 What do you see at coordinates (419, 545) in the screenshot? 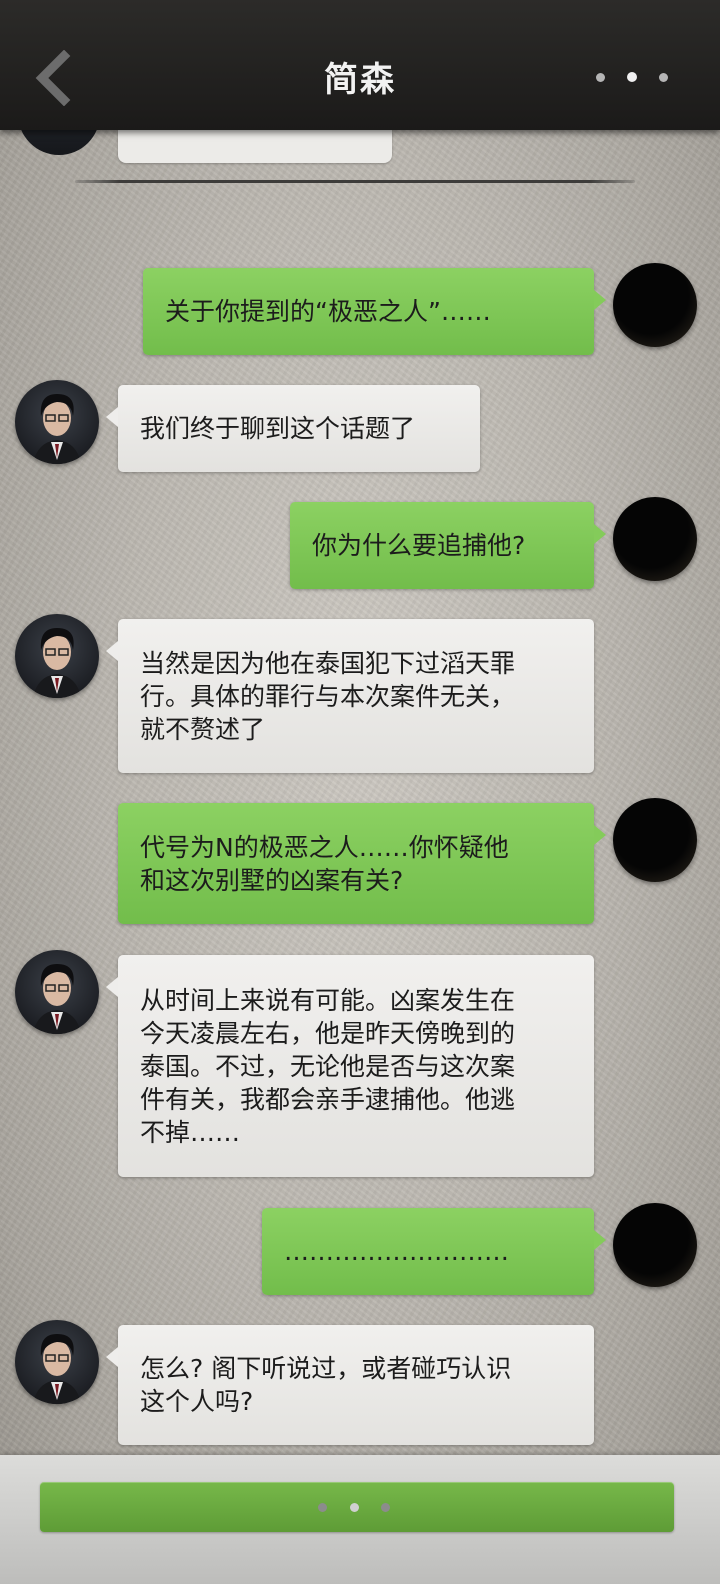
I see `message-text: 你为什么要追捕他?` at bounding box center [419, 545].